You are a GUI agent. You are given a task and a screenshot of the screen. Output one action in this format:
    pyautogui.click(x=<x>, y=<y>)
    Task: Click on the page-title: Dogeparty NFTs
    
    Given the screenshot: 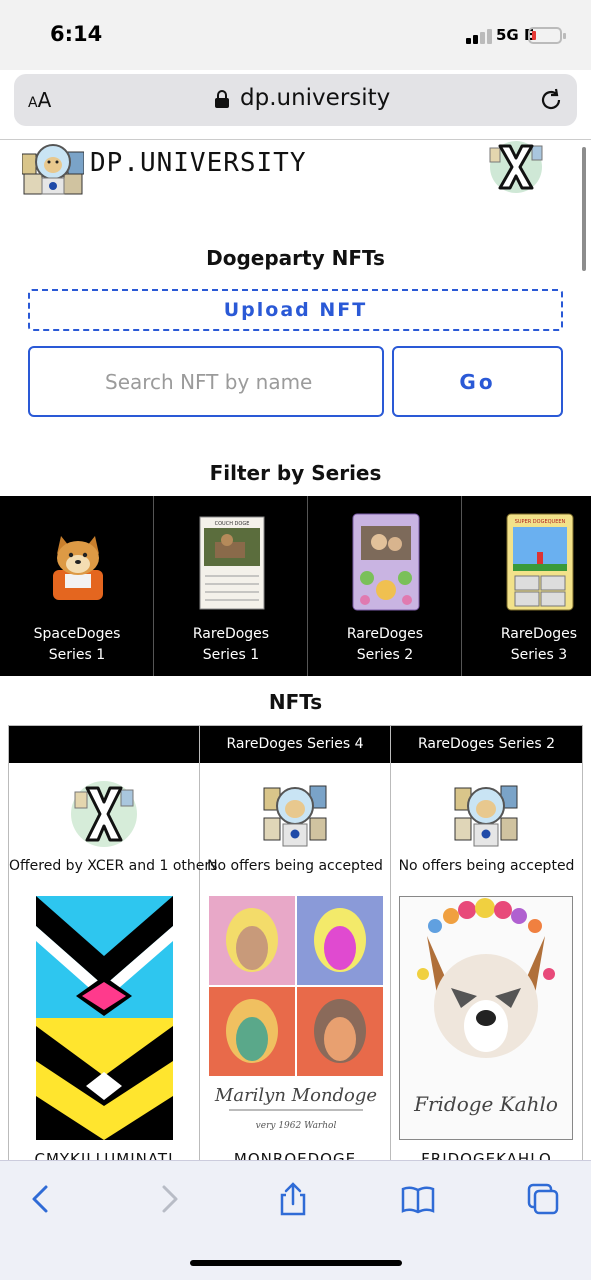 What is the action you would take?
    pyautogui.click(x=295, y=258)
    